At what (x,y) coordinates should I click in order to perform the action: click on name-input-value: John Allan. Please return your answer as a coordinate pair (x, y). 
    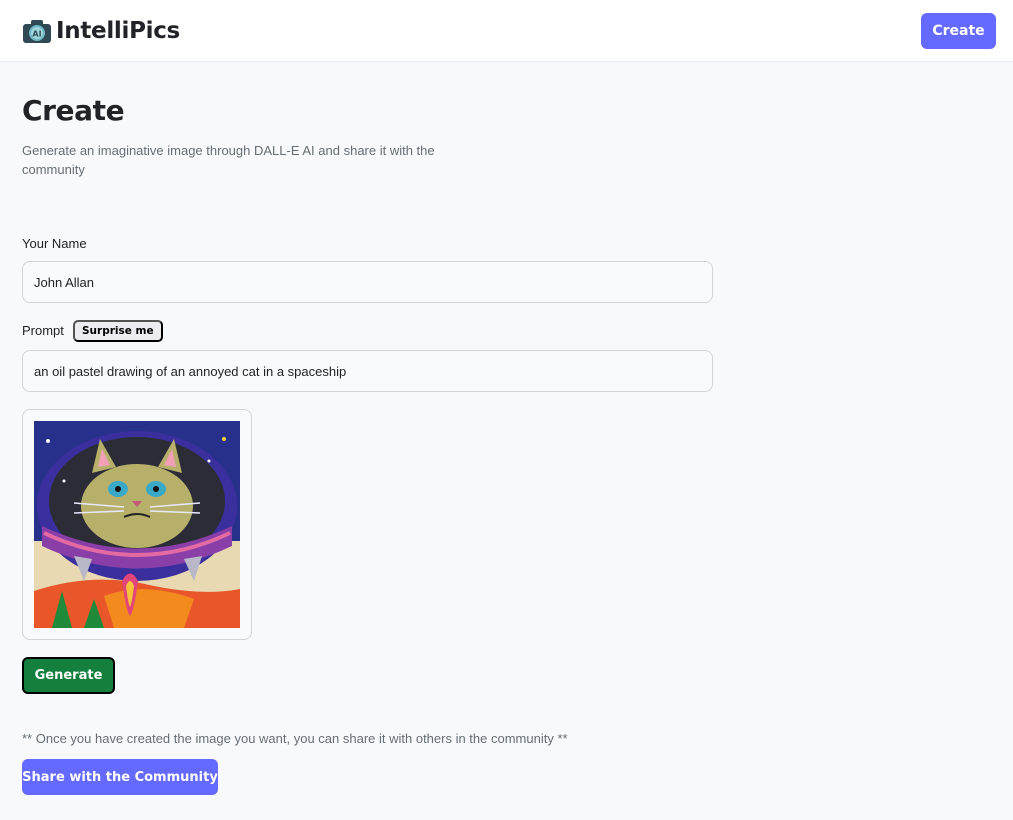
    Looking at the image, I should click on (64, 282).